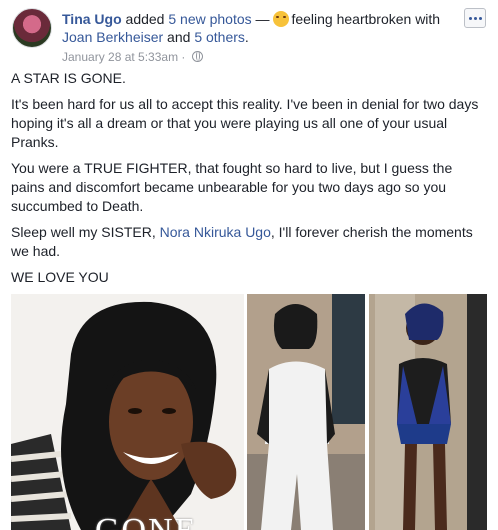 The image size is (498, 530). Describe the element at coordinates (281, 19) in the screenshot. I see `sad-face-icon` at that location.